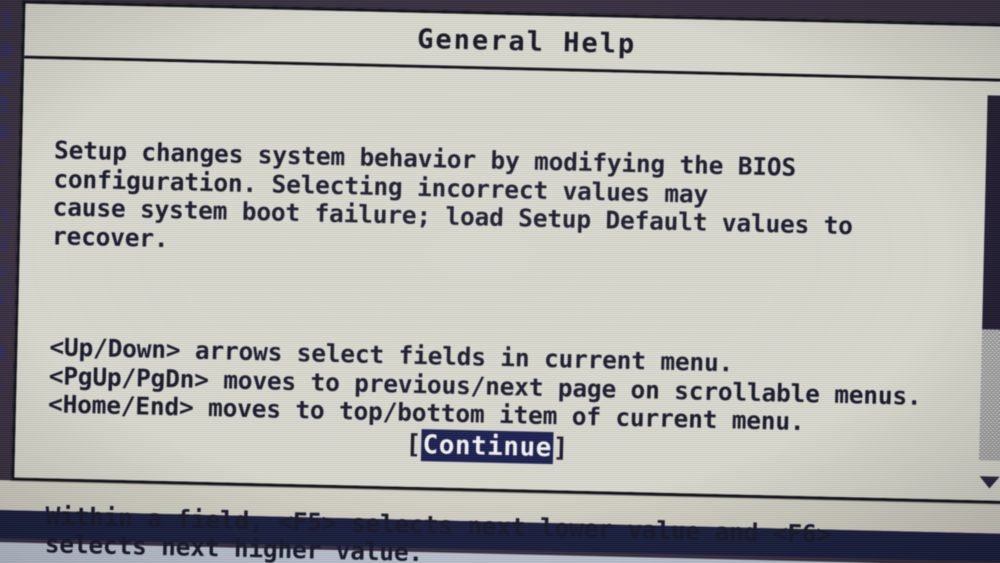 The height and width of the screenshot is (563, 1000). Describe the element at coordinates (989, 482) in the screenshot. I see `chevron-down-icon` at that location.